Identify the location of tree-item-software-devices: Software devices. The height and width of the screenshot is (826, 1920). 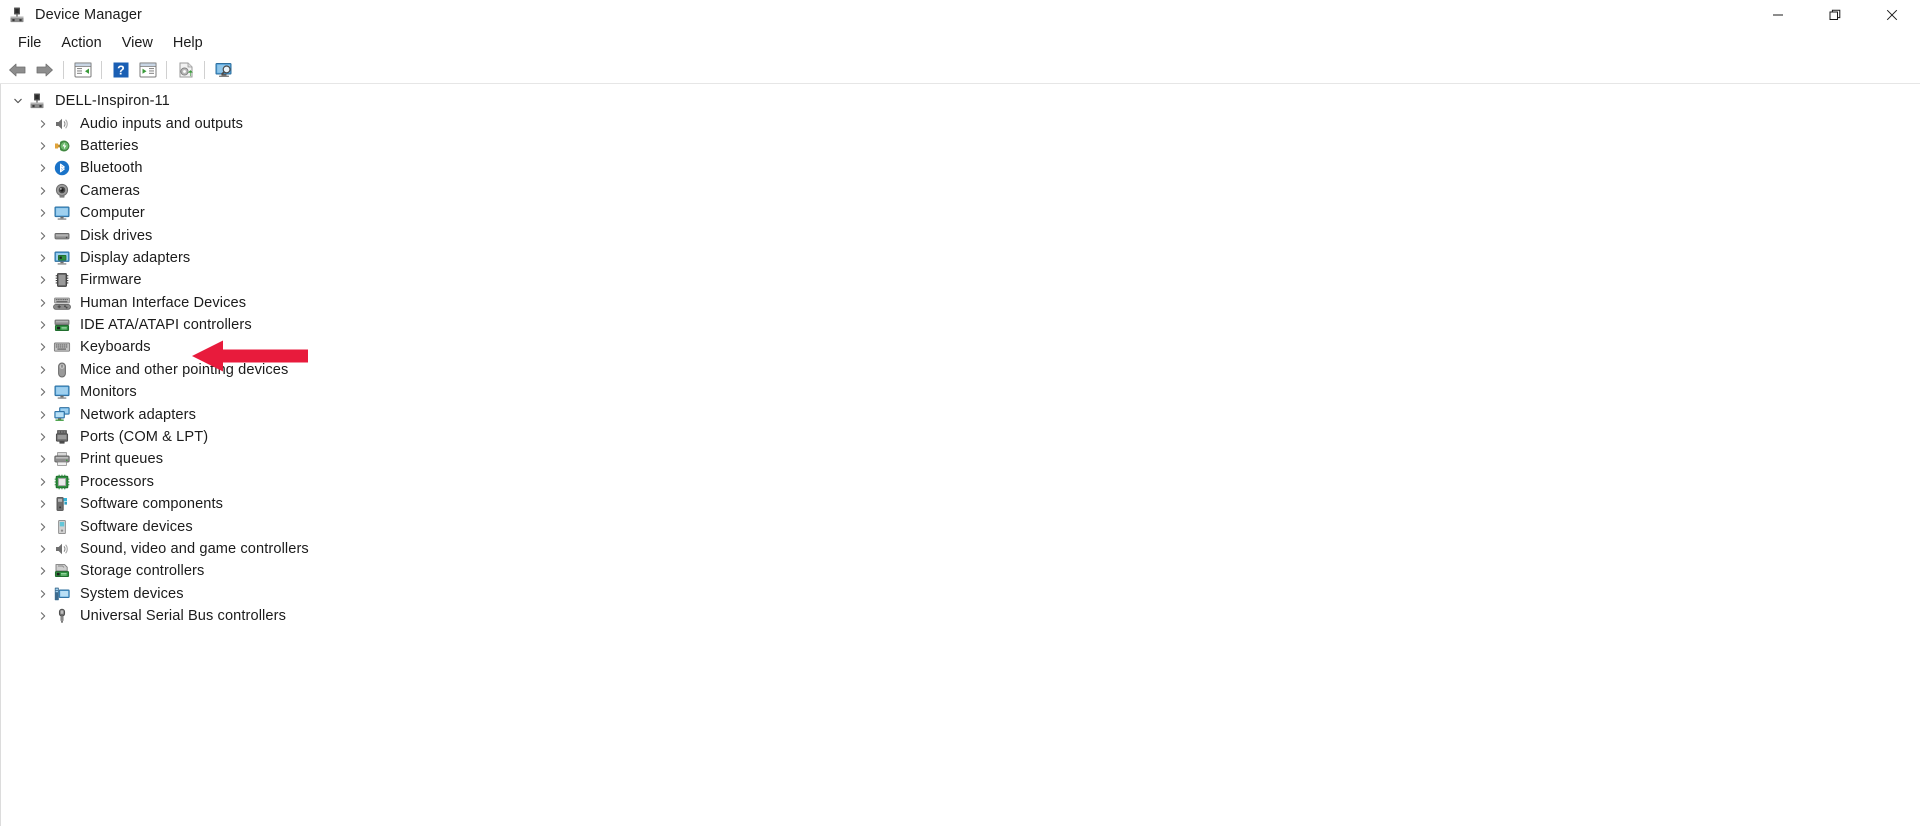
(960, 526).